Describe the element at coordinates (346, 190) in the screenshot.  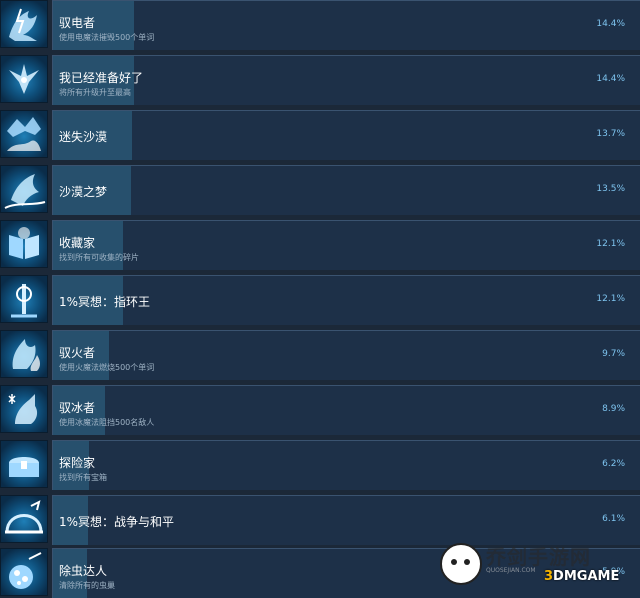
I see `achievement-card: 沙漠之梦 13.5%` at that location.